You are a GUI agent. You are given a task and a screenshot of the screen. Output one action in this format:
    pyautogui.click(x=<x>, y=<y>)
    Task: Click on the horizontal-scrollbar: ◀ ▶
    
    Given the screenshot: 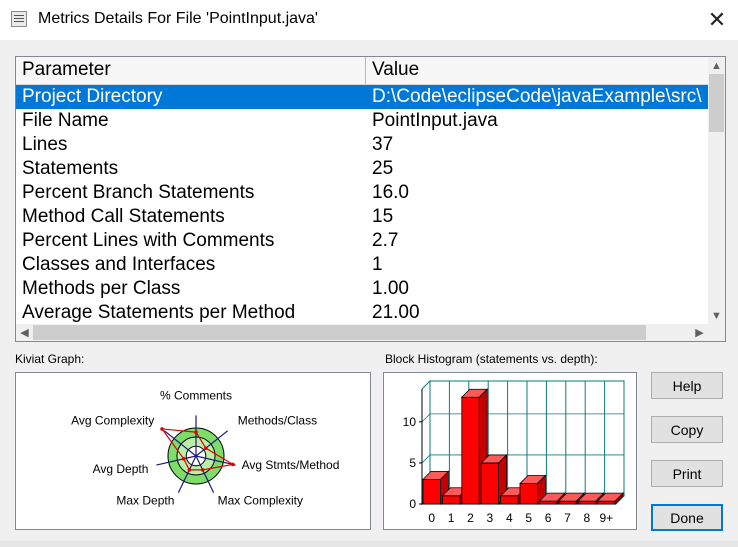 What is the action you would take?
    pyautogui.click(x=362, y=332)
    